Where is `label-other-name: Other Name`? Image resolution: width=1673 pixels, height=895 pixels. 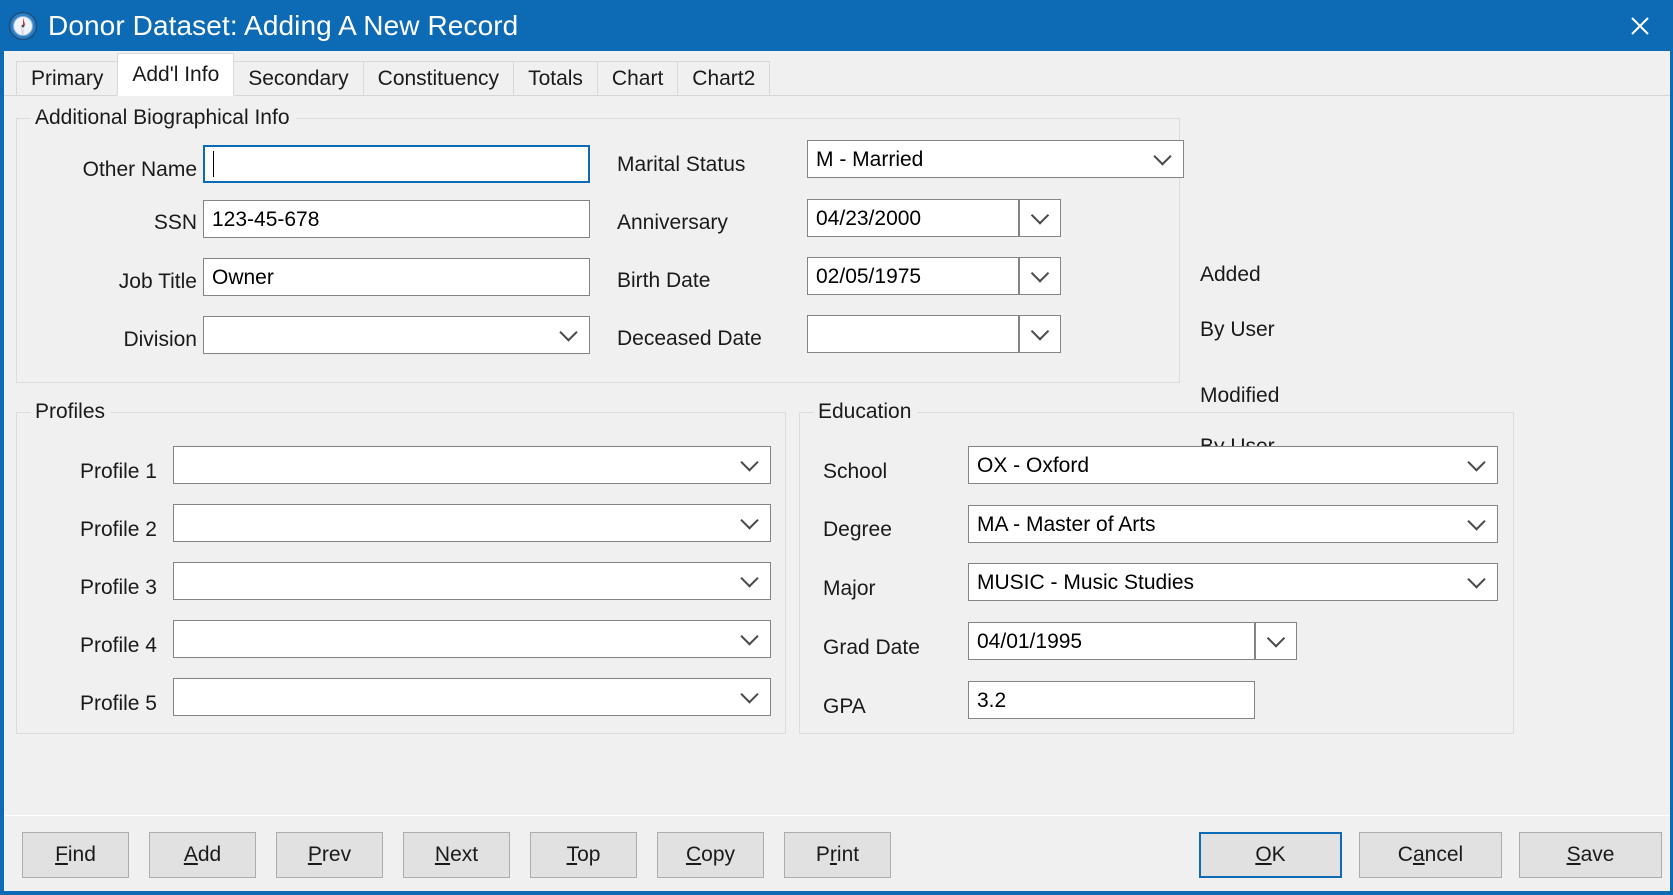
label-other-name: Other Name is located at coordinates (139, 169).